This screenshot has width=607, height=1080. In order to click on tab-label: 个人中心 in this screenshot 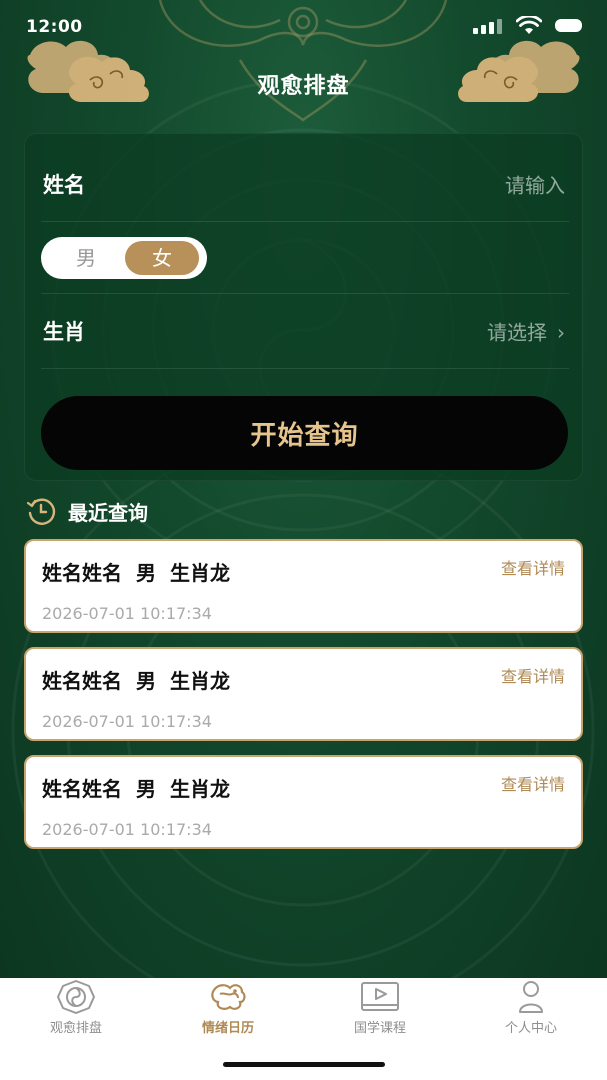, I will do `click(530, 1028)`.